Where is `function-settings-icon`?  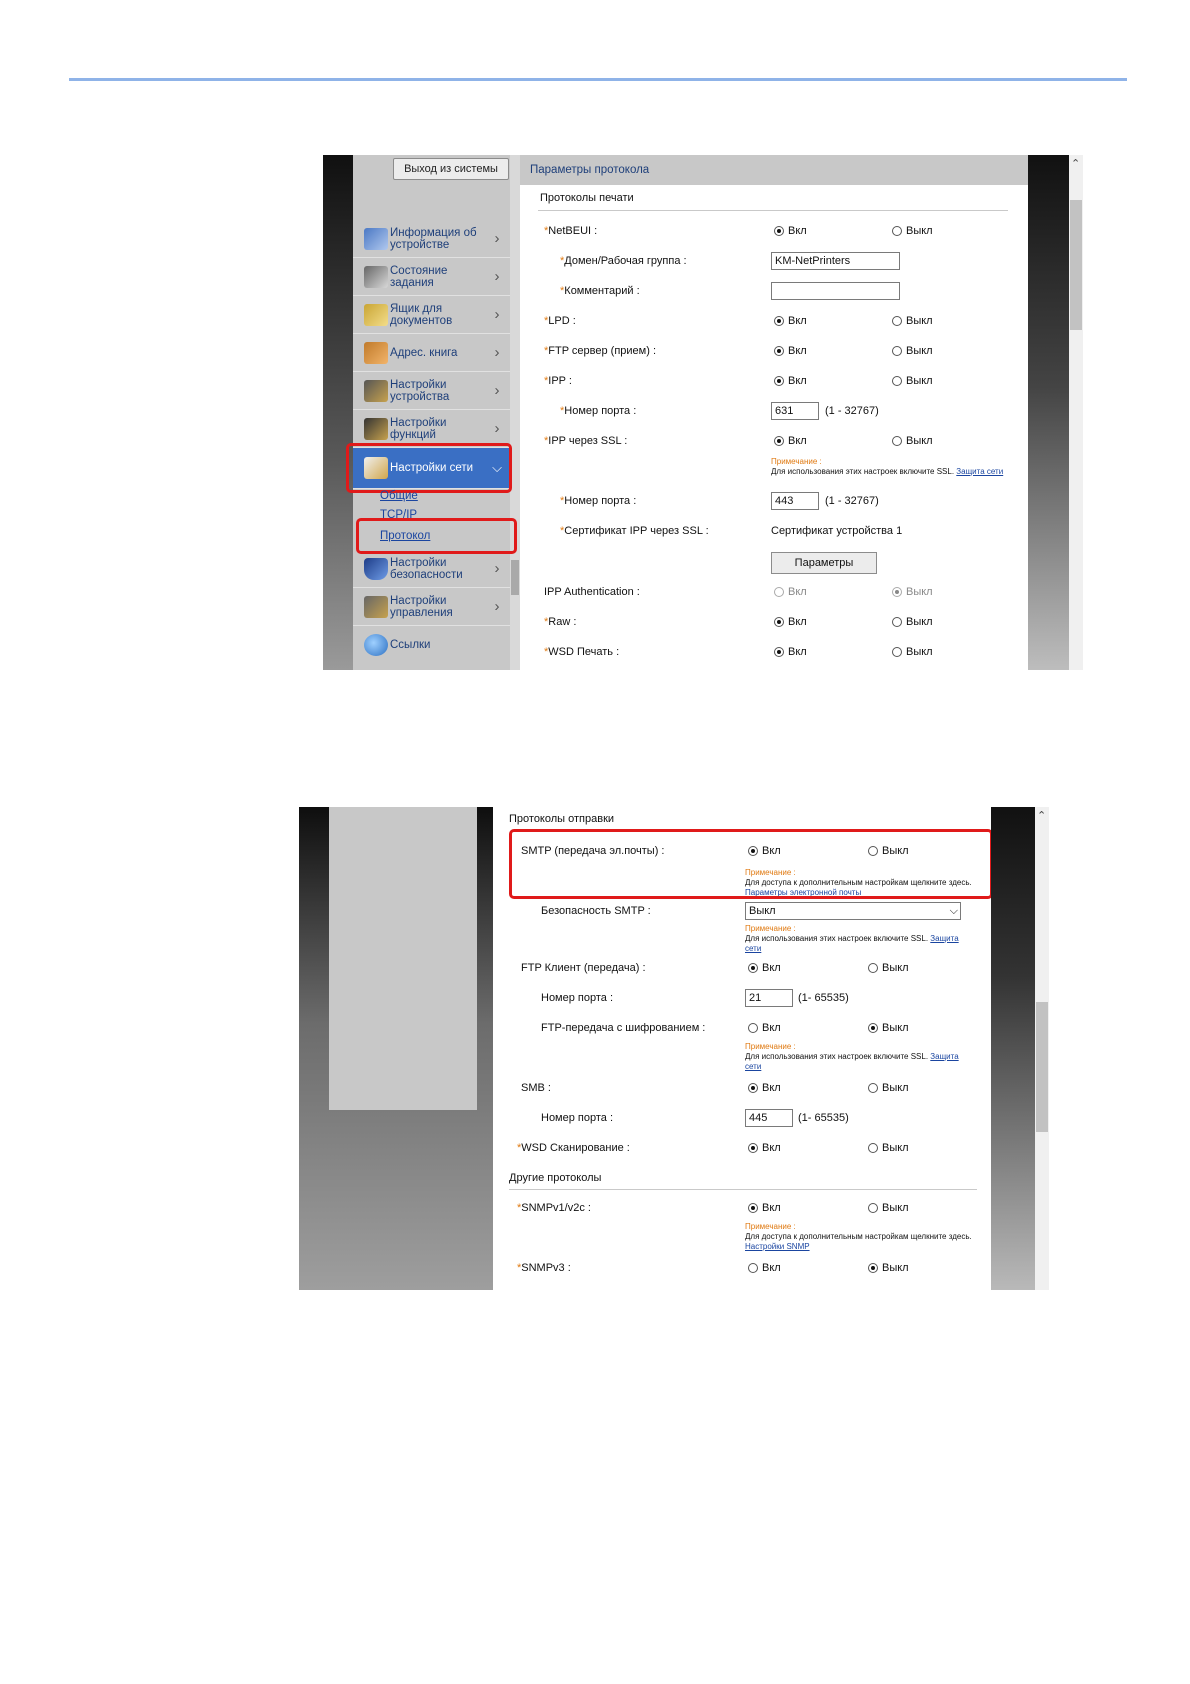
function-settings-icon is located at coordinates (376, 428).